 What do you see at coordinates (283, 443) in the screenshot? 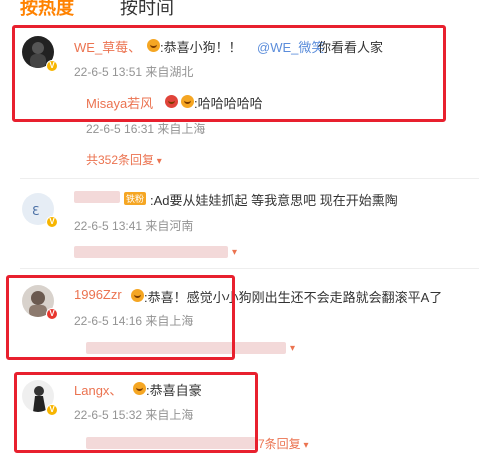
I see `more-replies-link: 7条回复` at bounding box center [283, 443].